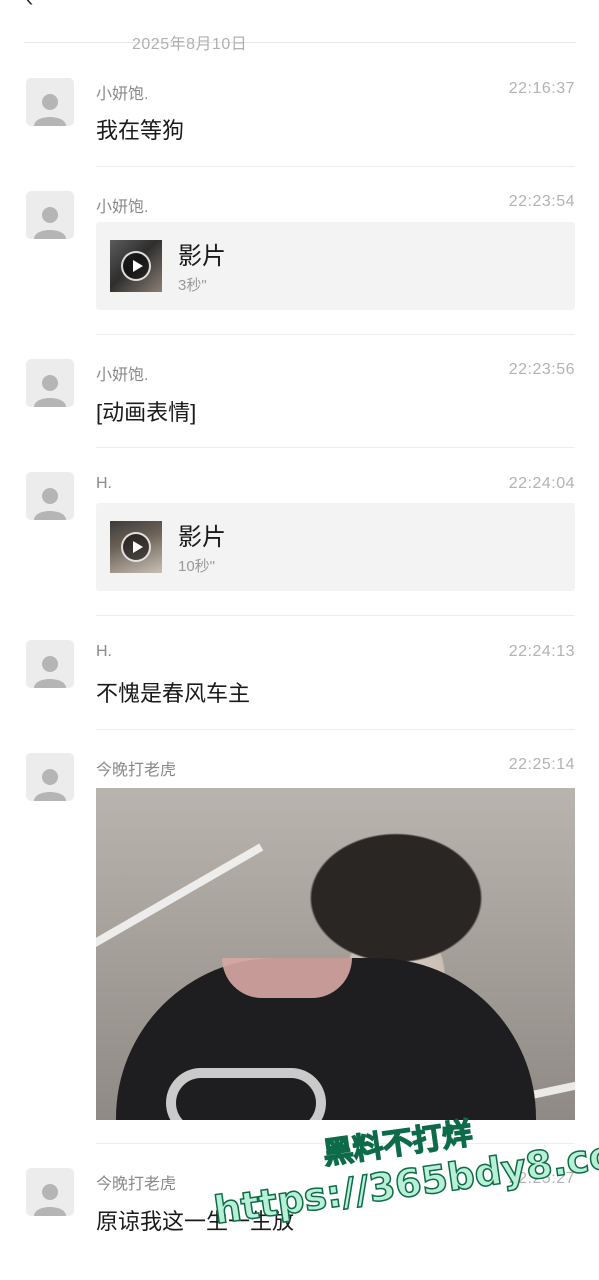  What do you see at coordinates (541, 764) in the screenshot?
I see `message-time: 22:25:14` at bounding box center [541, 764].